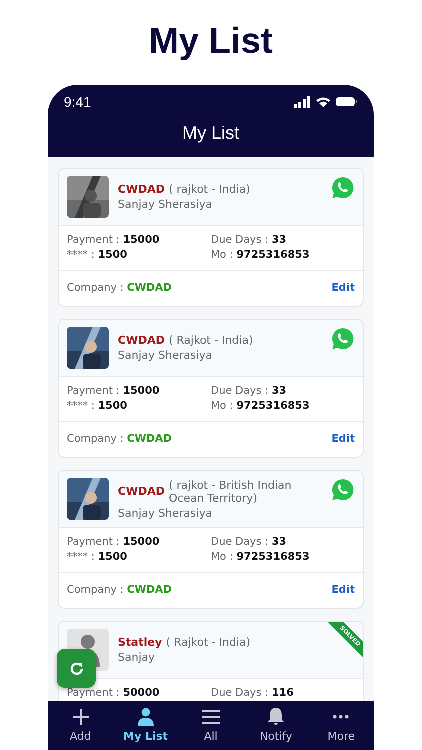 The width and height of the screenshot is (422, 750). I want to click on status-time: 9:41, so click(78, 102).